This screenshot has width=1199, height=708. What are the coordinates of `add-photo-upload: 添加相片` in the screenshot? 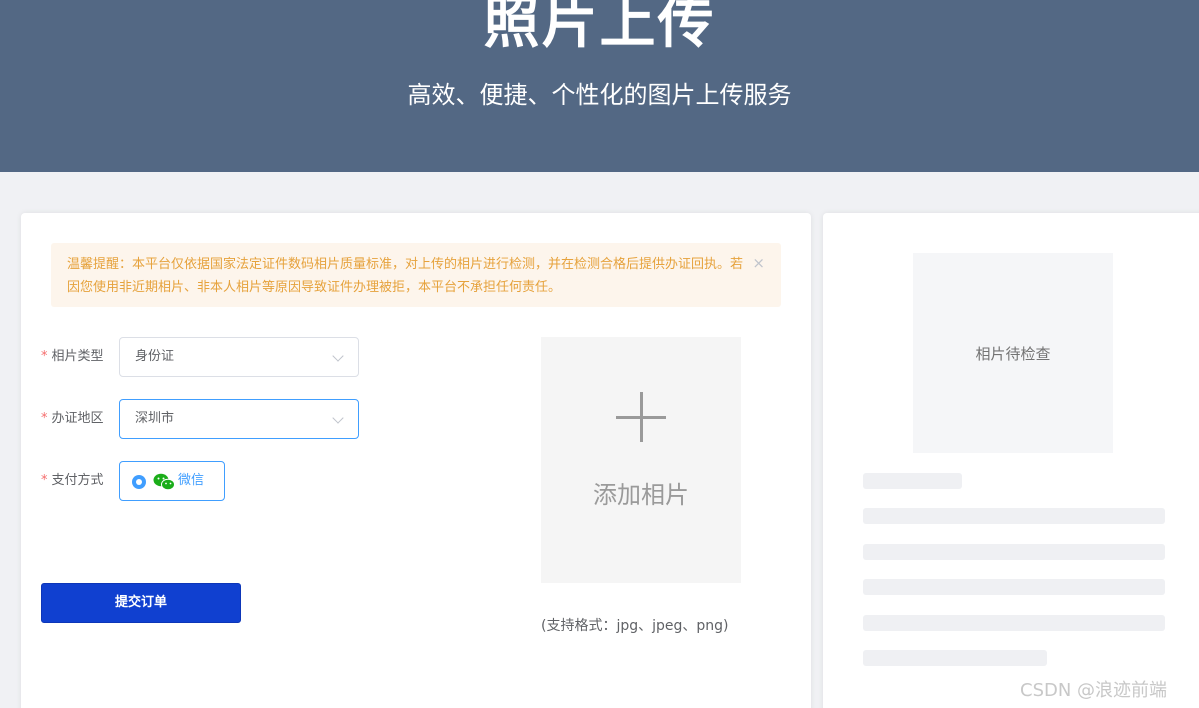 It's located at (641, 460).